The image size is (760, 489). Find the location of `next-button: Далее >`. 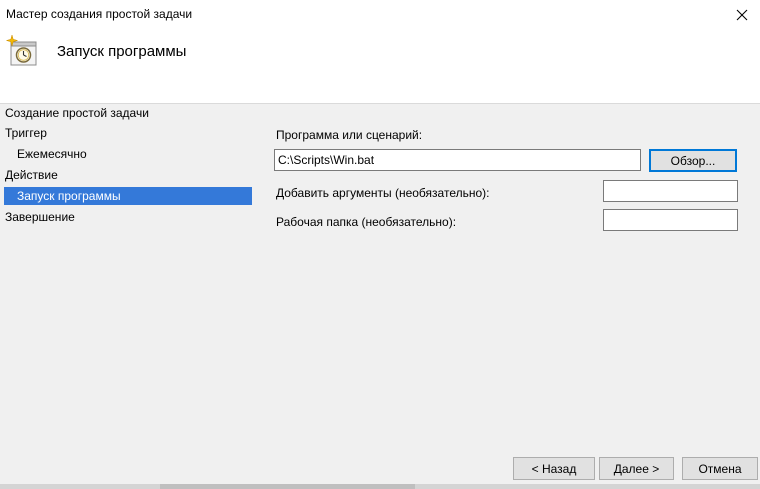

next-button: Далее > is located at coordinates (636, 468).